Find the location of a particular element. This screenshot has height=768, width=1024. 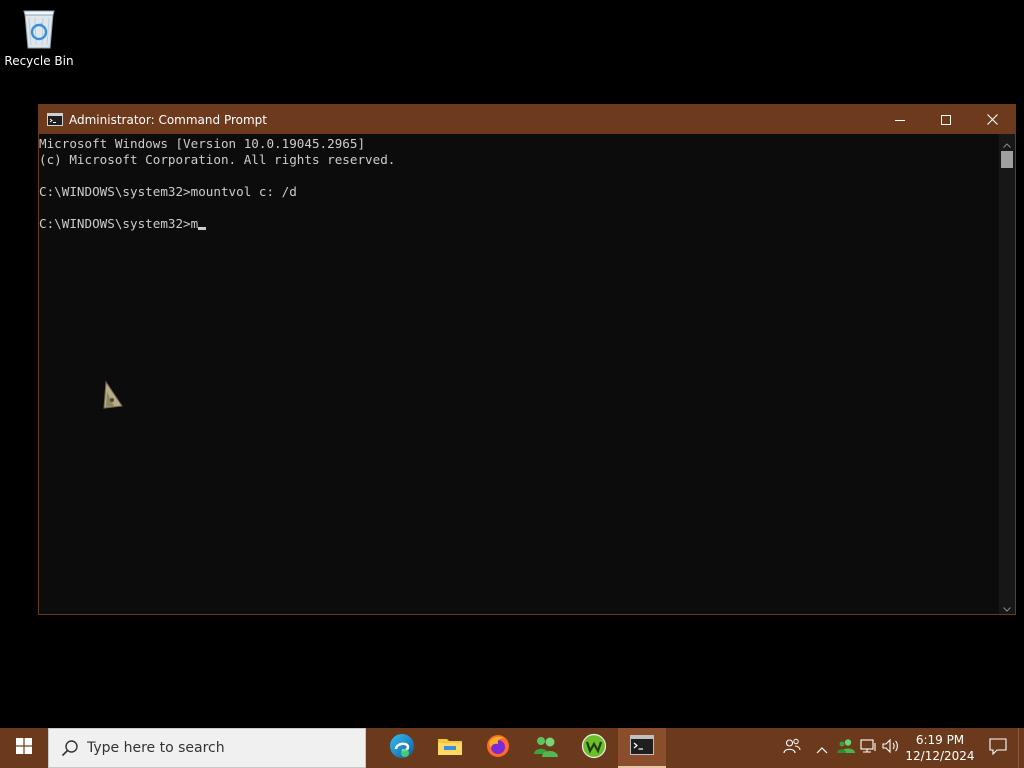

taskbar-apps is located at coordinates (522, 748).